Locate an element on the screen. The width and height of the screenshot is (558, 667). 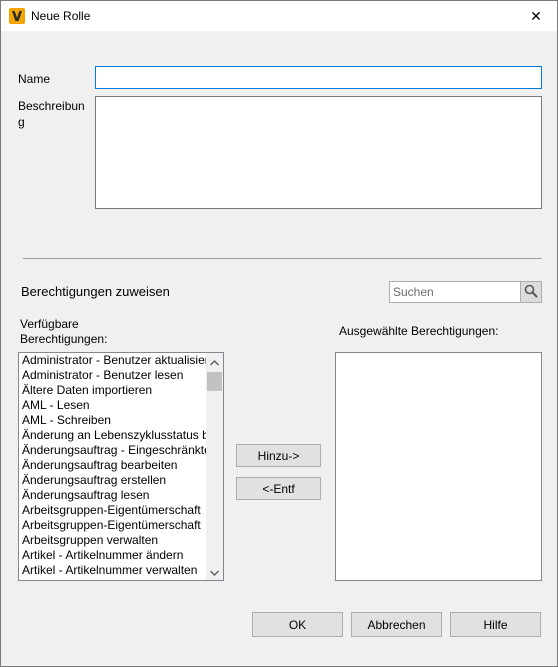
description-textarea is located at coordinates (318, 152).